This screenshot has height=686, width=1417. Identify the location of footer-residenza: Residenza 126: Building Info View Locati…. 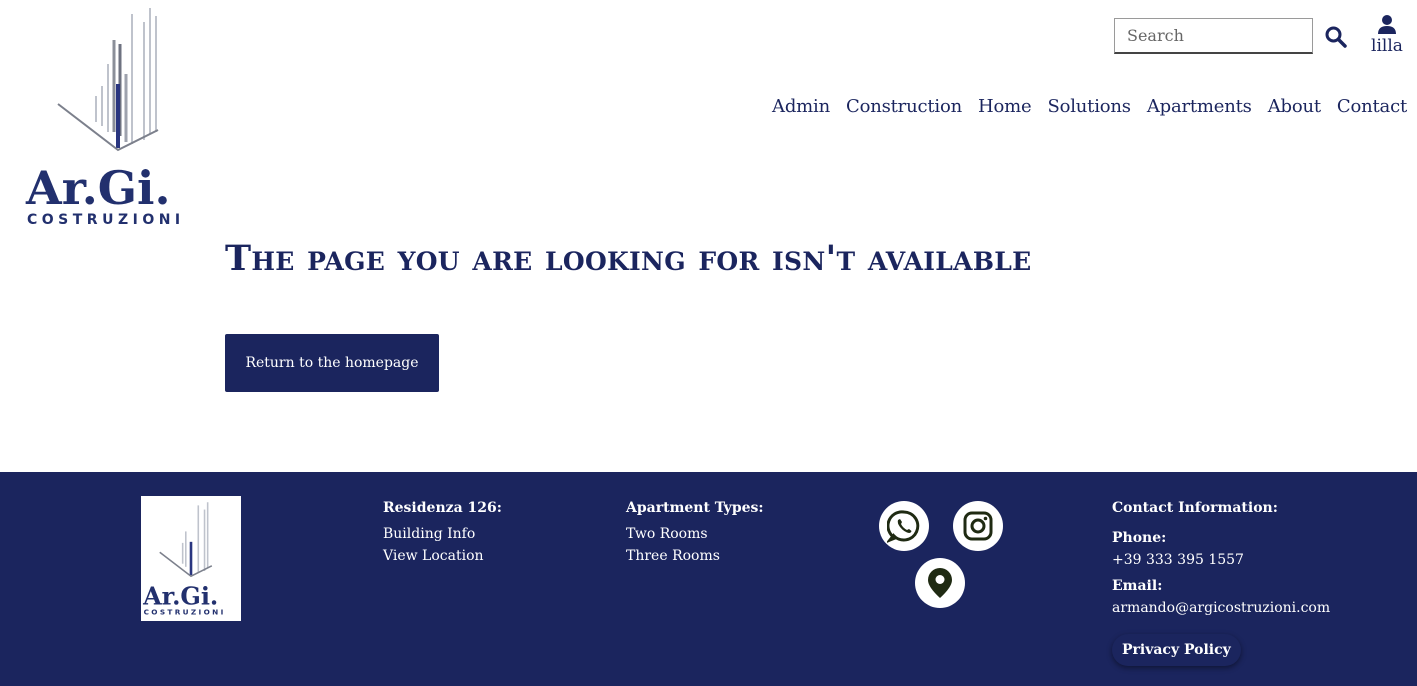
(442, 535).